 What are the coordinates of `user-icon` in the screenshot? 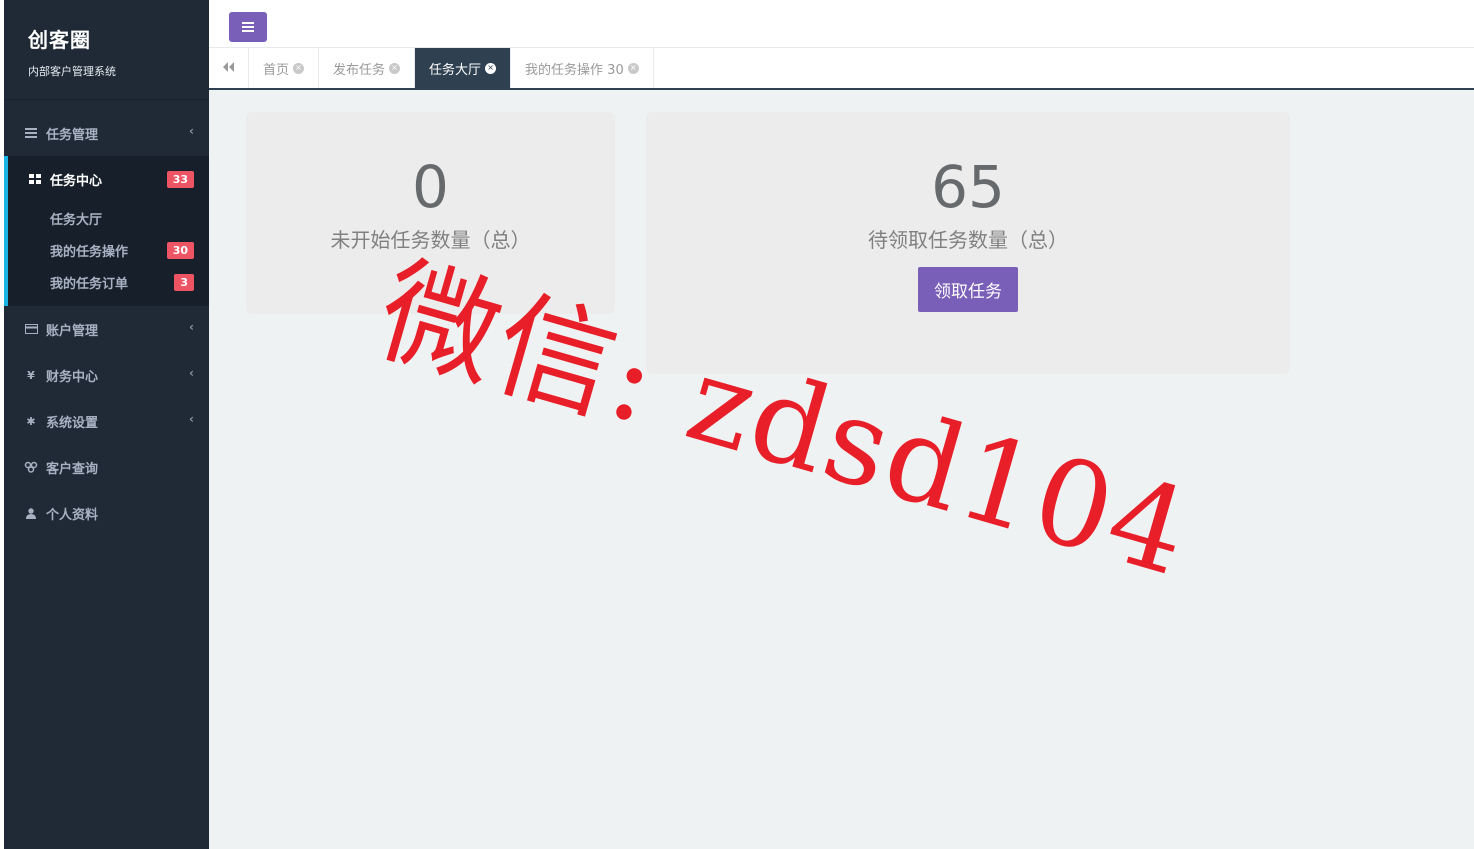 It's located at (31, 513).